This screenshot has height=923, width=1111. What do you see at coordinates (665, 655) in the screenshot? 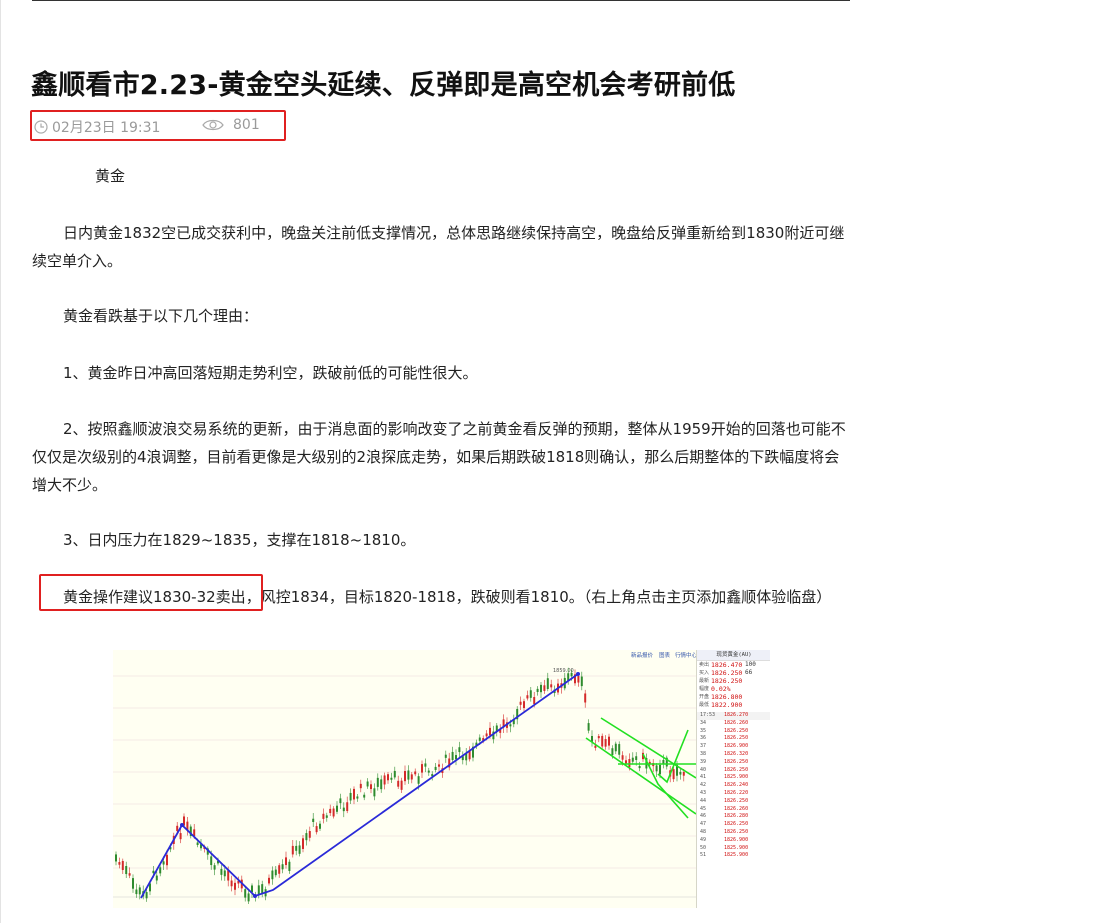
I see `chart-link-2: 图表` at bounding box center [665, 655].